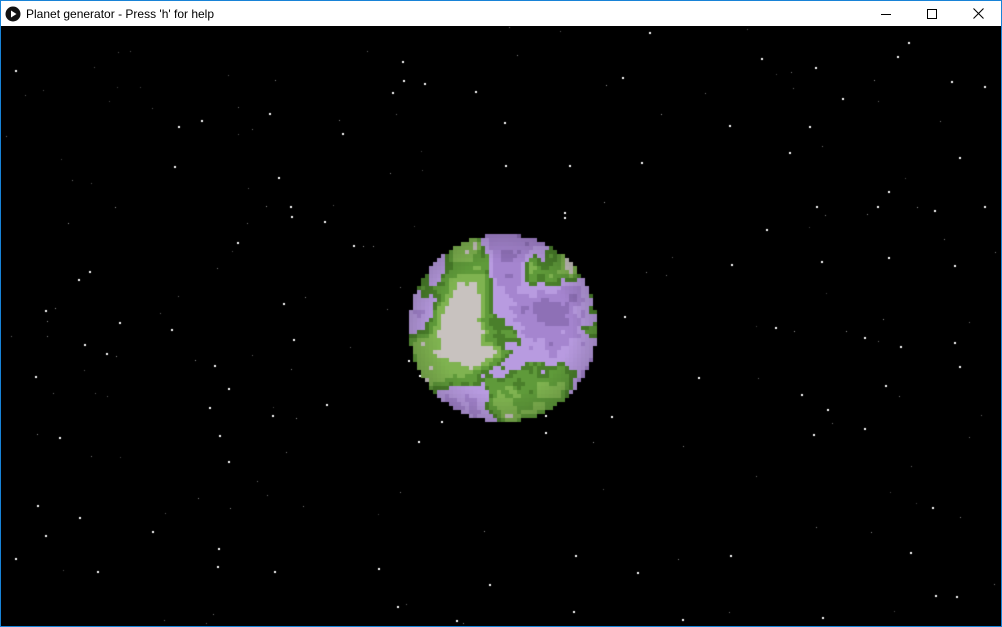  I want to click on title-bar: Planet generator - Press 'h' for help, so click(501, 13).